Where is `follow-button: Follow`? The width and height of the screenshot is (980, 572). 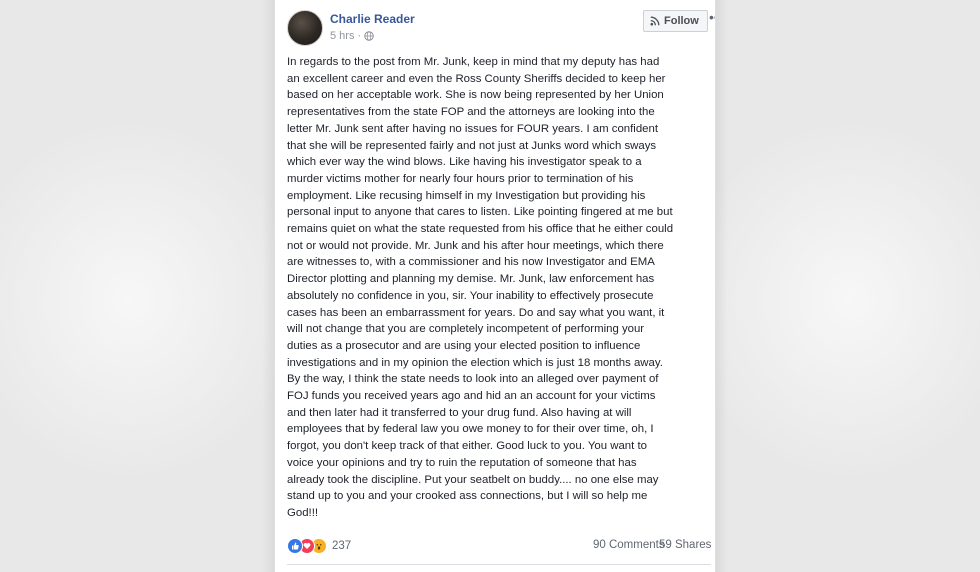
follow-button: Follow is located at coordinates (675, 21).